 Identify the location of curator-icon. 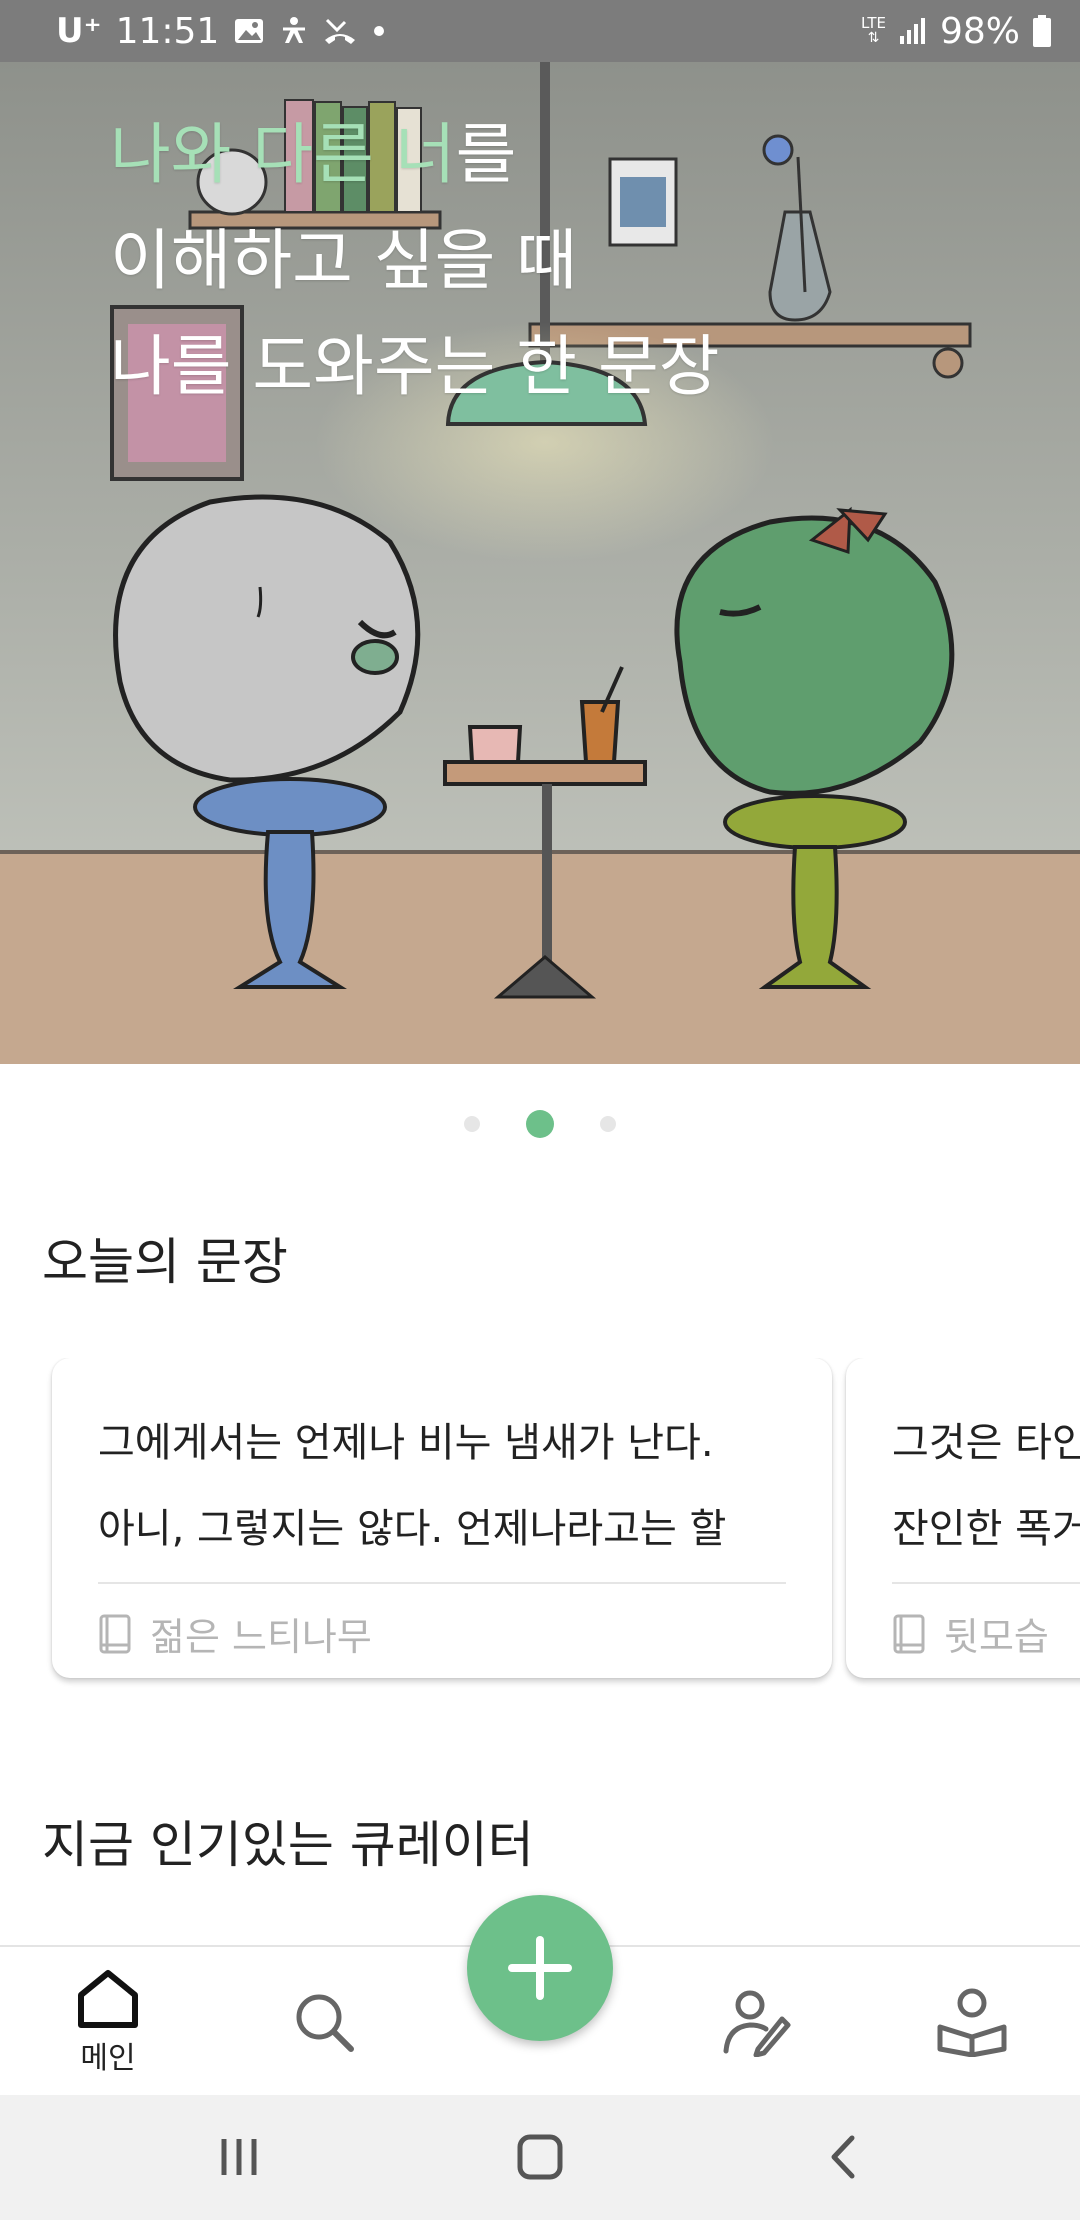
(757, 2023).